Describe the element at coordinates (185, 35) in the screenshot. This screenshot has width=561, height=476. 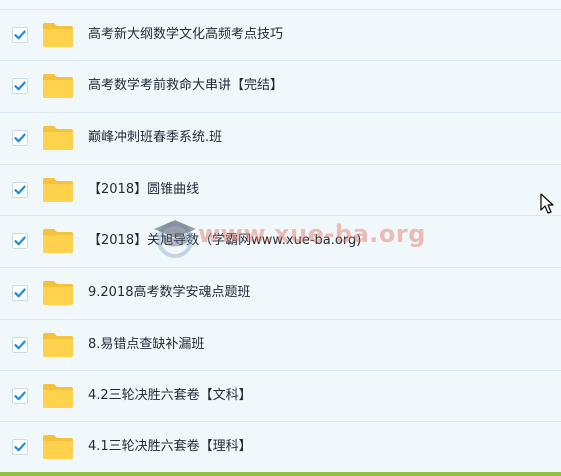
I see `file-name: 高考新大纲数学文化高频考点技巧` at that location.